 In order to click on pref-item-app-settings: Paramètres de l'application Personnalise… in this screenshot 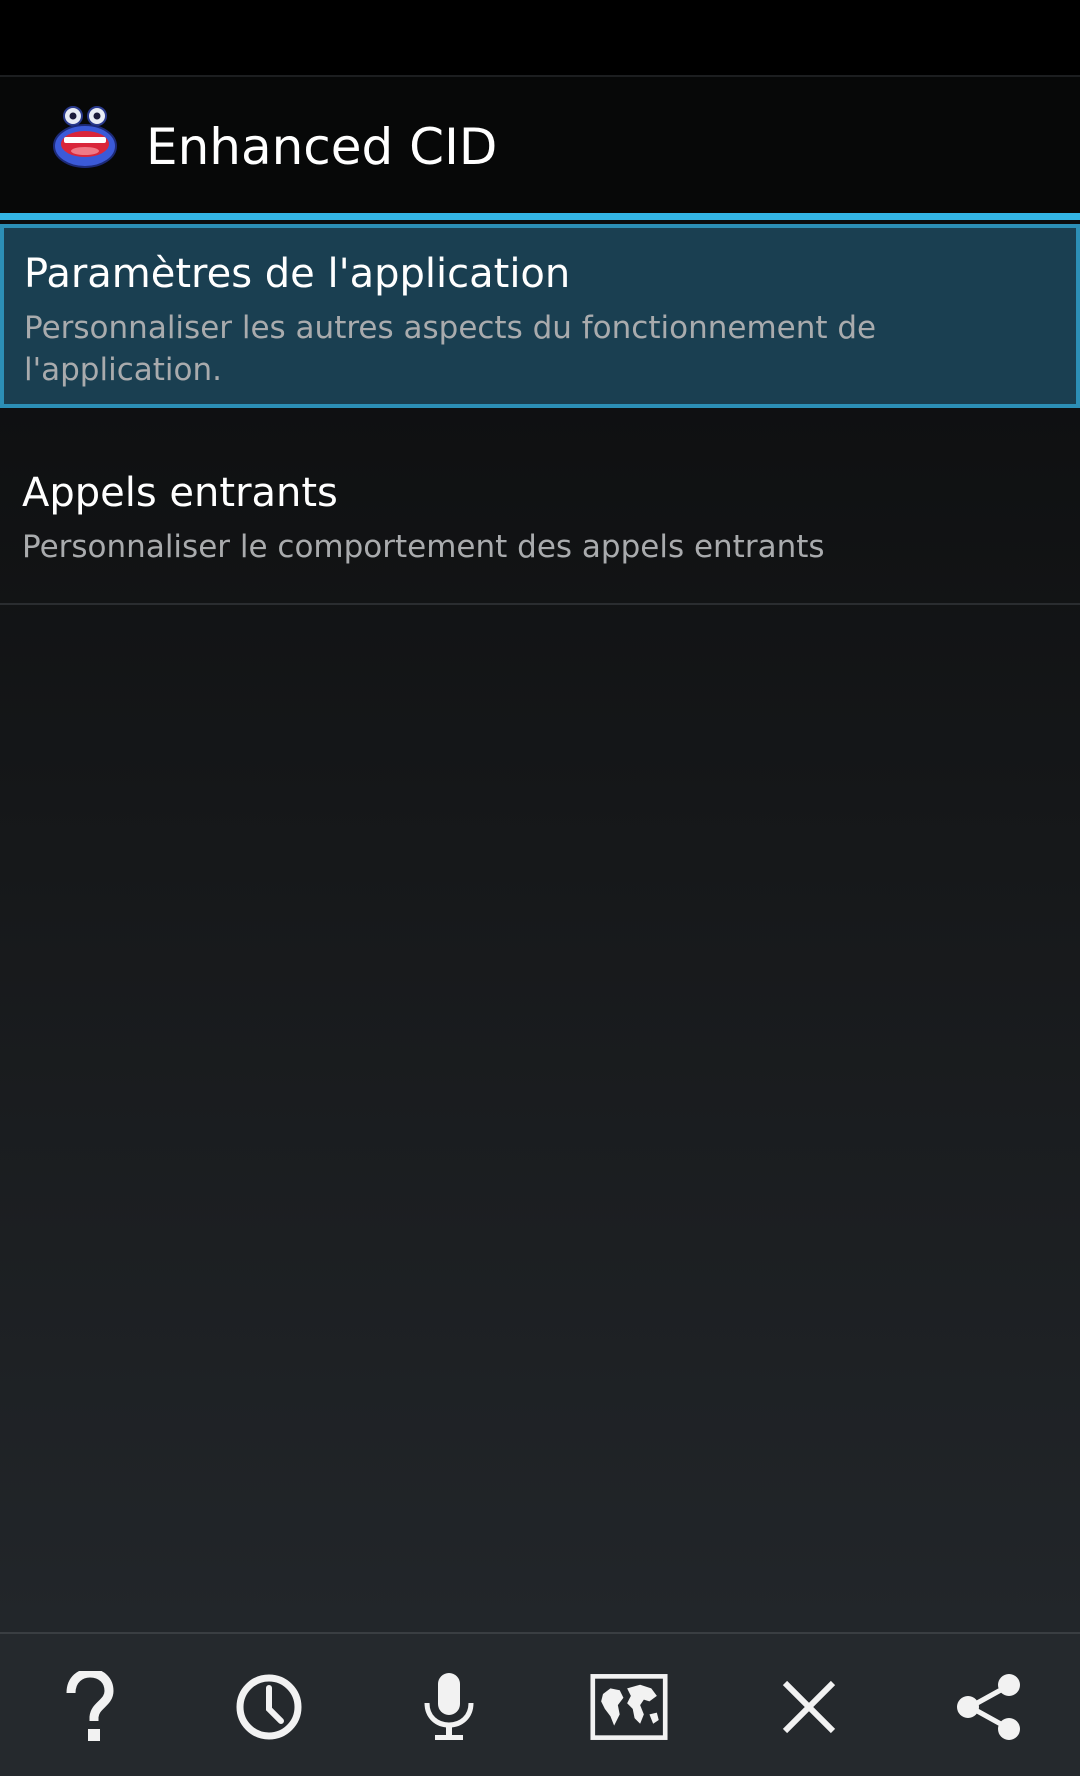, I will do `click(540, 316)`.